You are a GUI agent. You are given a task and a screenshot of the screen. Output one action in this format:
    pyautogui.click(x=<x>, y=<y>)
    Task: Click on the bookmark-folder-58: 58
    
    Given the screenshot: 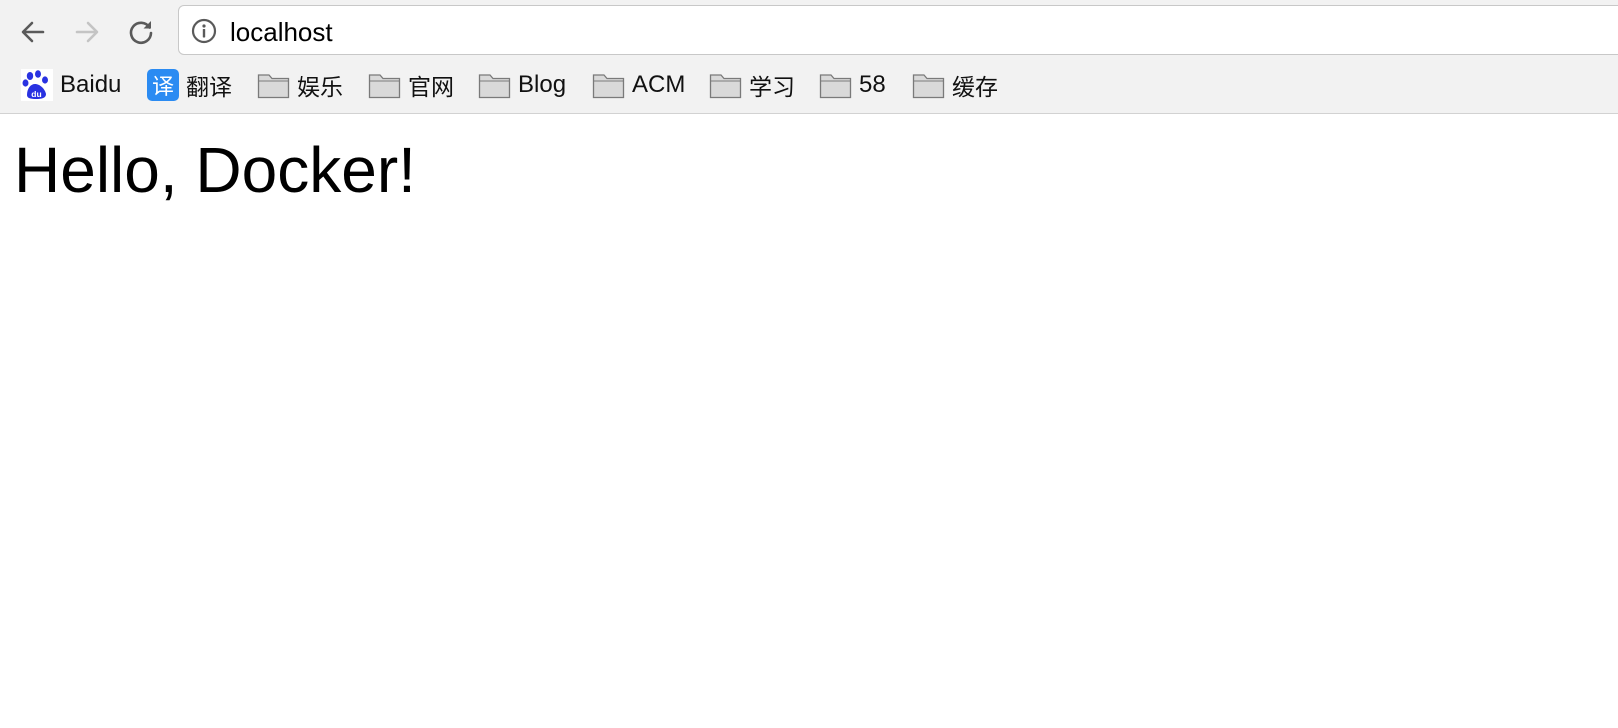 What is the action you would take?
    pyautogui.click(x=852, y=85)
    